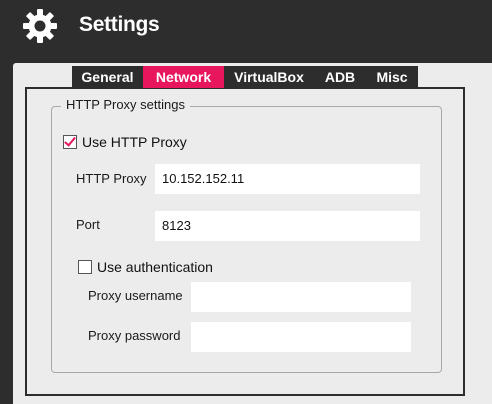  I want to click on tab-bar: General Network VirtualBox ADB Misc, so click(245, 77).